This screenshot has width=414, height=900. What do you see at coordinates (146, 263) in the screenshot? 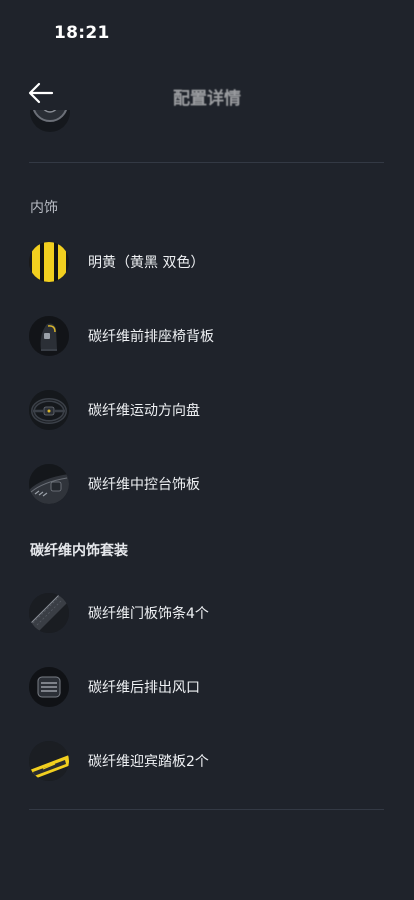
I see `option-label: 明黄（黄黑 双色）` at bounding box center [146, 263].